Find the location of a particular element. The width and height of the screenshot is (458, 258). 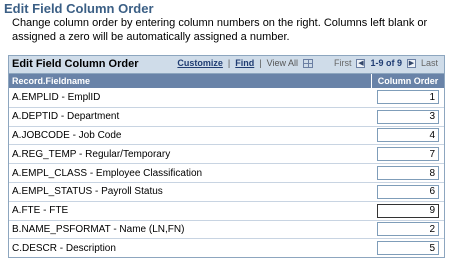

table-row: A.EMPL_CLASS - Employee Classification is located at coordinates (226, 172).